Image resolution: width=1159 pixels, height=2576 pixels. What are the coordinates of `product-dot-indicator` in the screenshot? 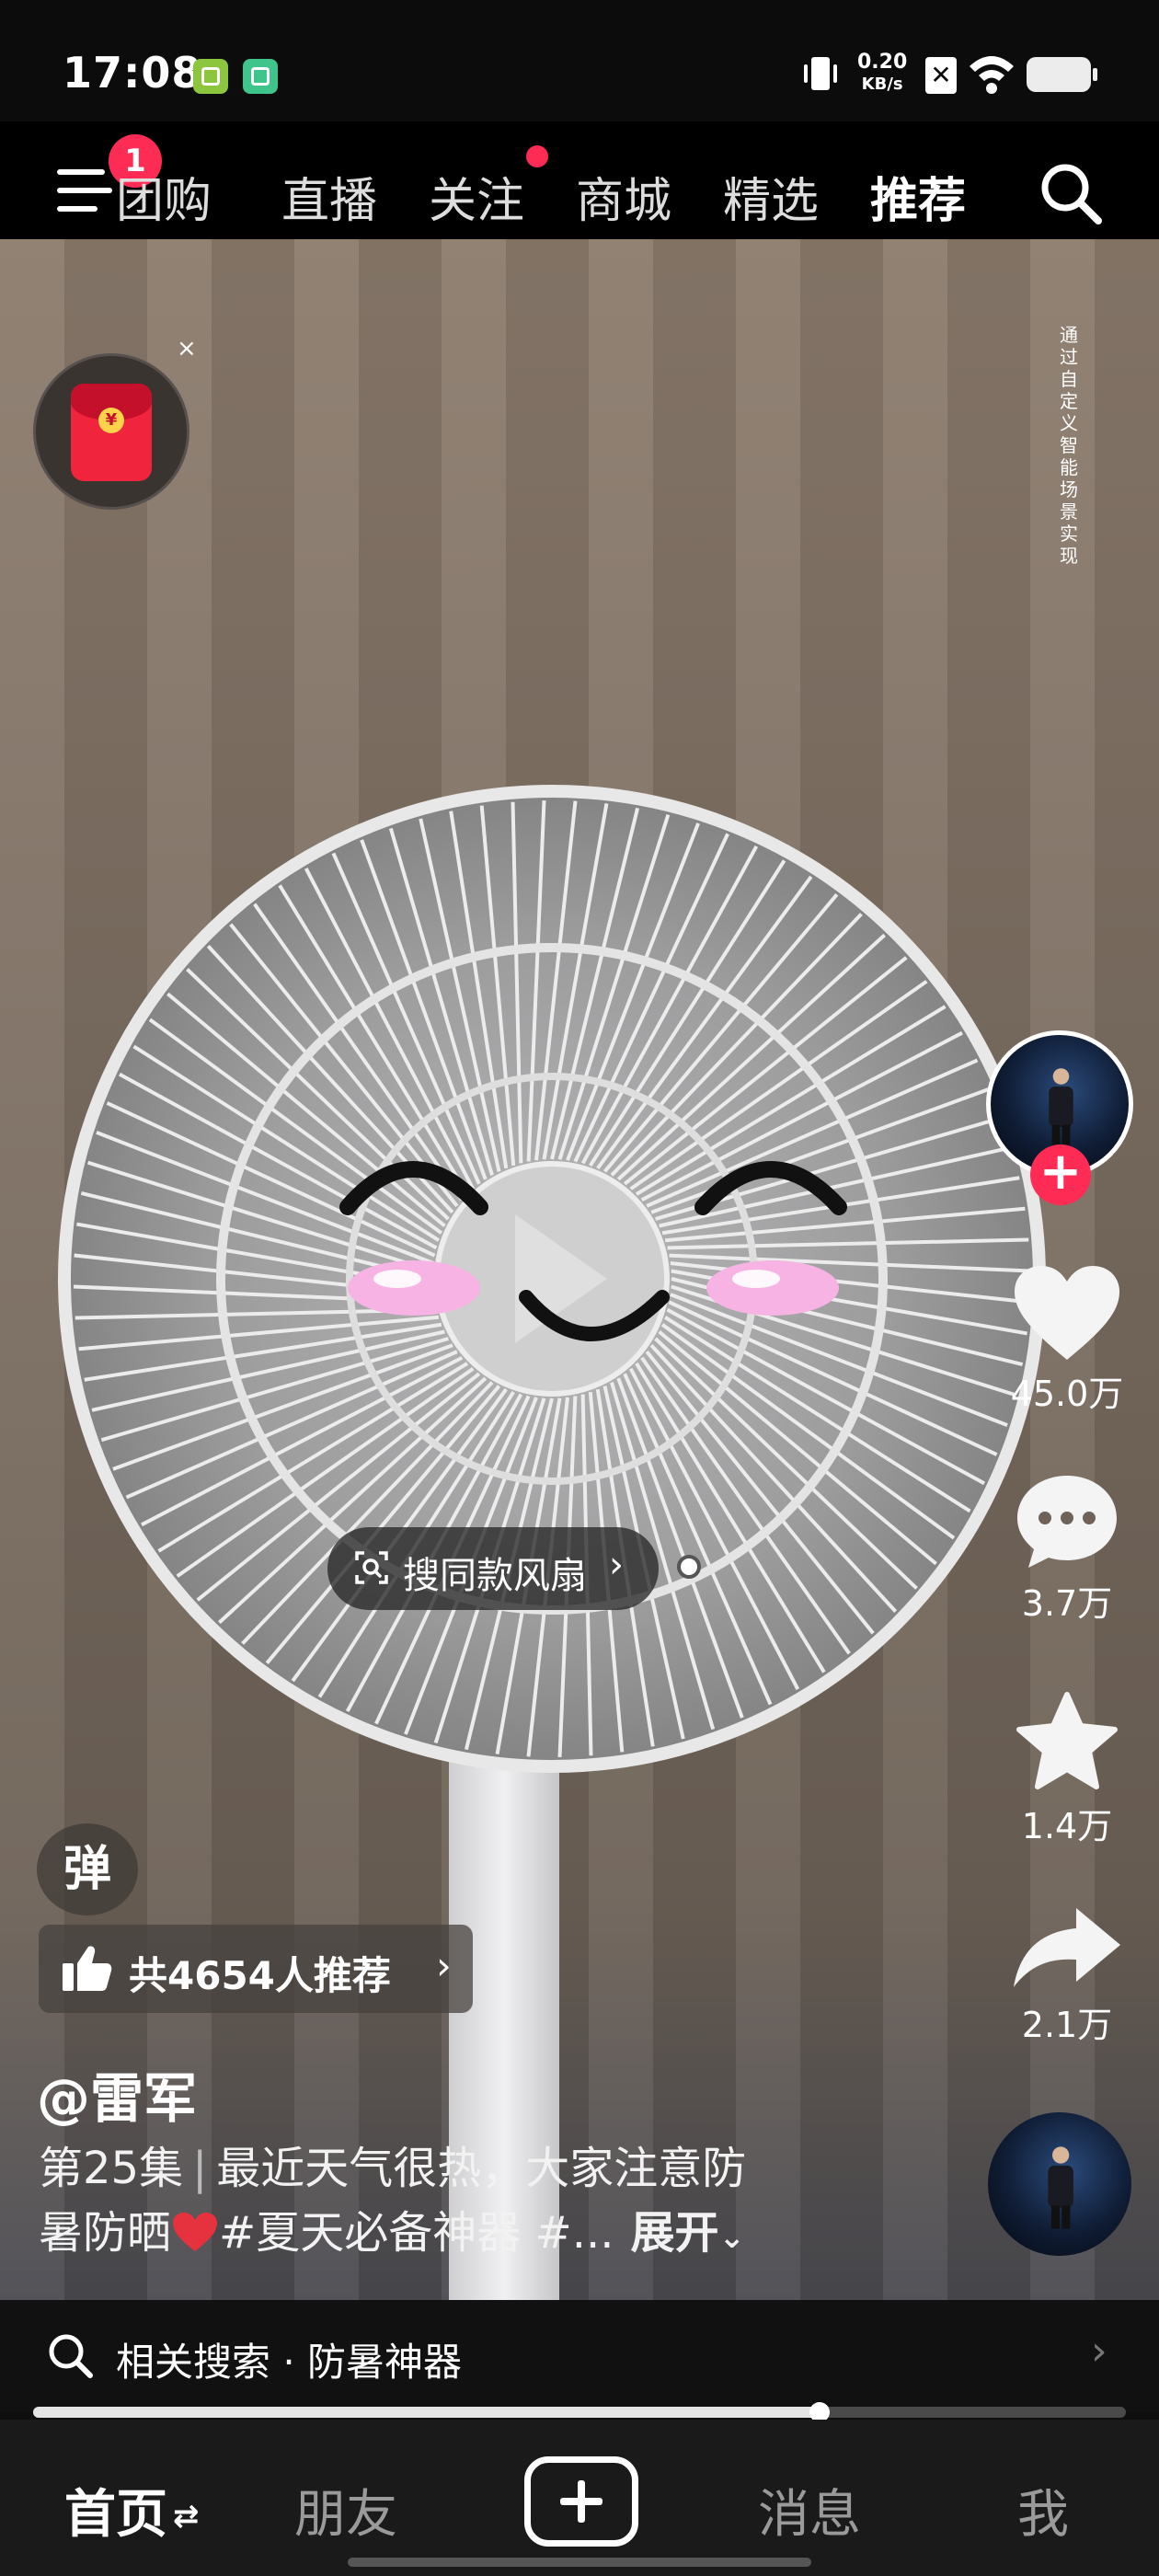 It's located at (689, 1567).